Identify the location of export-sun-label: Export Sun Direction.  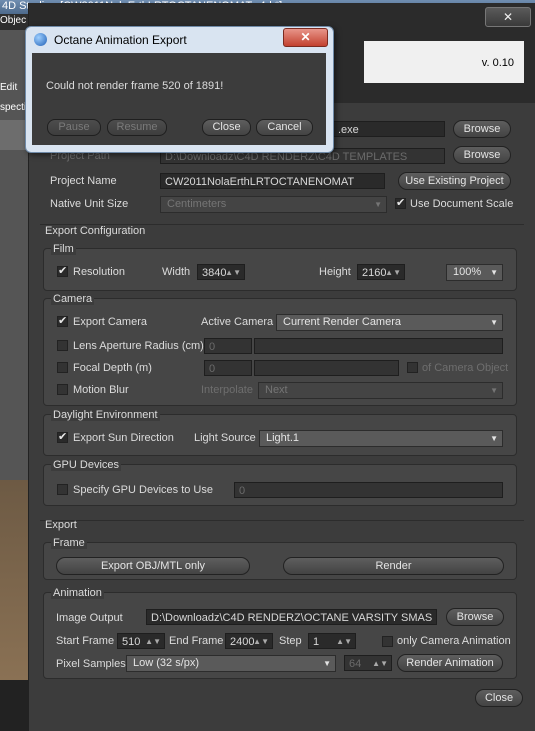
(123, 438).